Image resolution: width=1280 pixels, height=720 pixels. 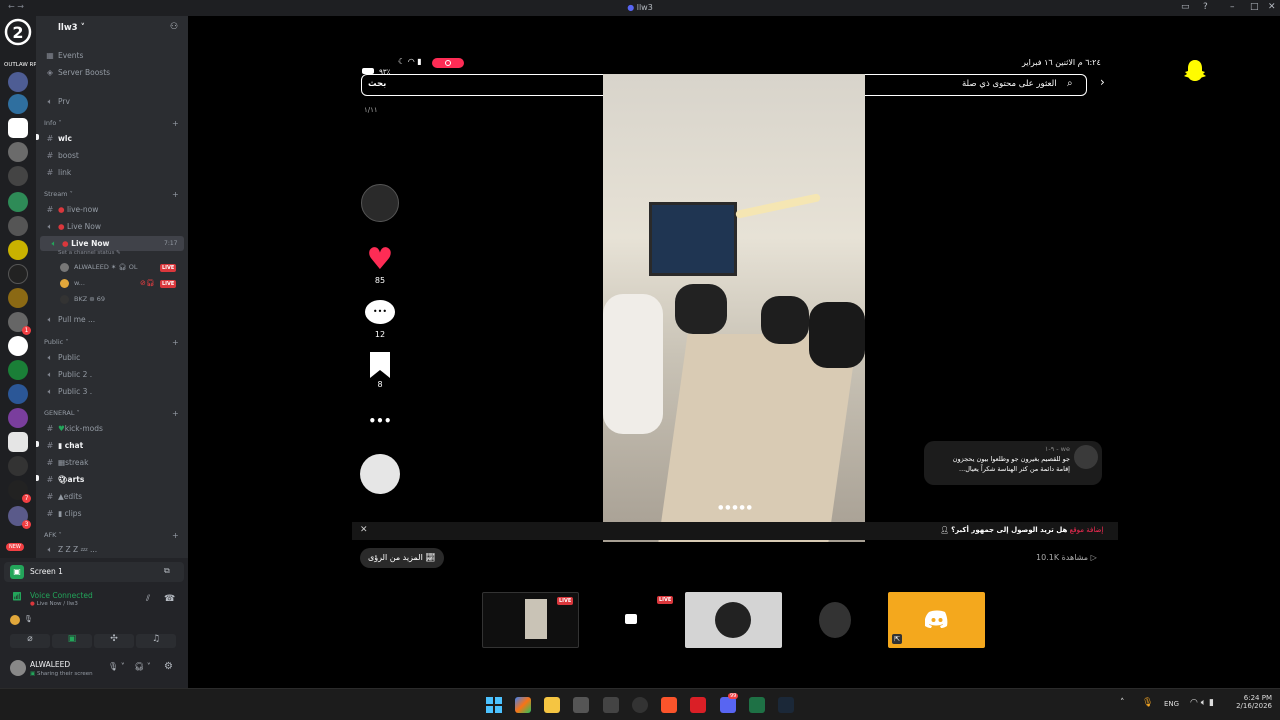 What do you see at coordinates (112, 479) in the screenshot?
I see `channel-arts: # 🎨︎arts` at bounding box center [112, 479].